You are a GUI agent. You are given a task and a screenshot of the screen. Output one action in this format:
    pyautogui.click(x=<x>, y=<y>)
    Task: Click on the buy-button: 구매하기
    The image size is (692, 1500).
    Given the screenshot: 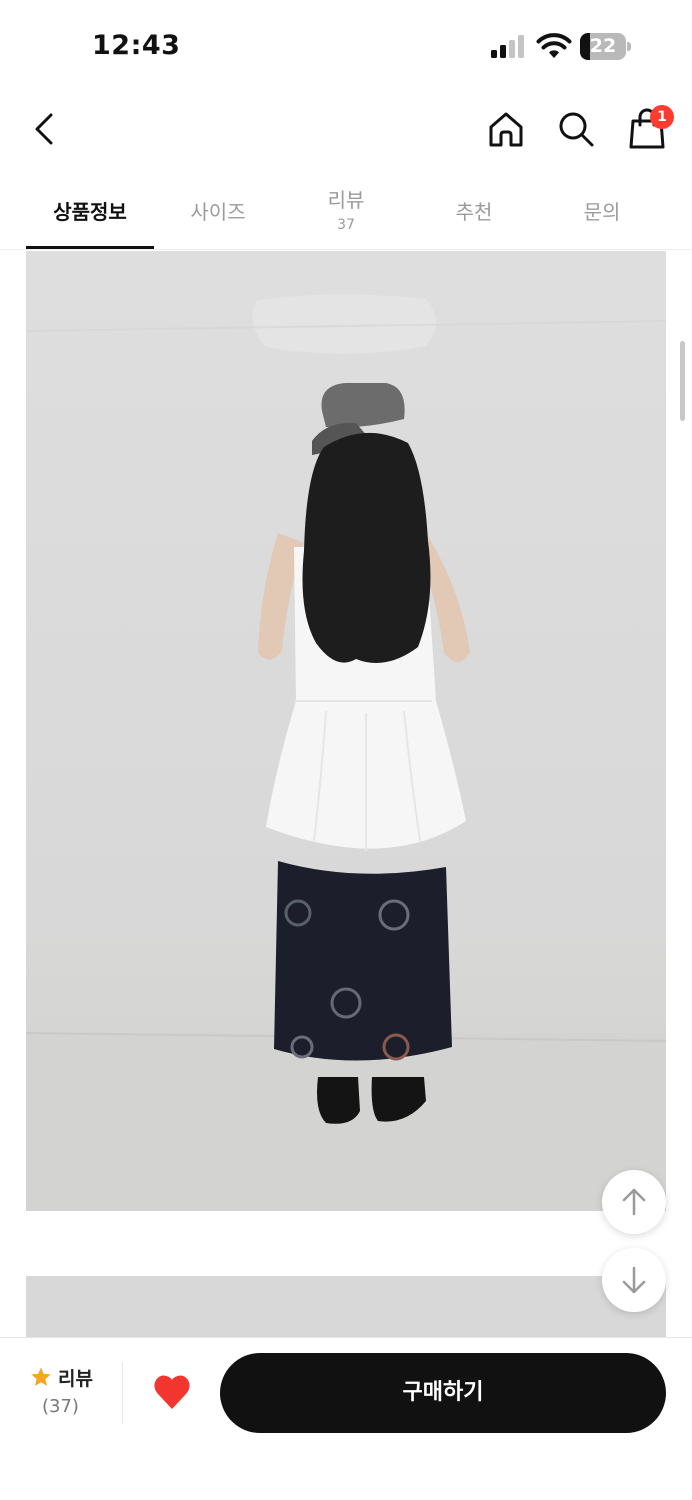 What is the action you would take?
    pyautogui.click(x=443, y=1393)
    